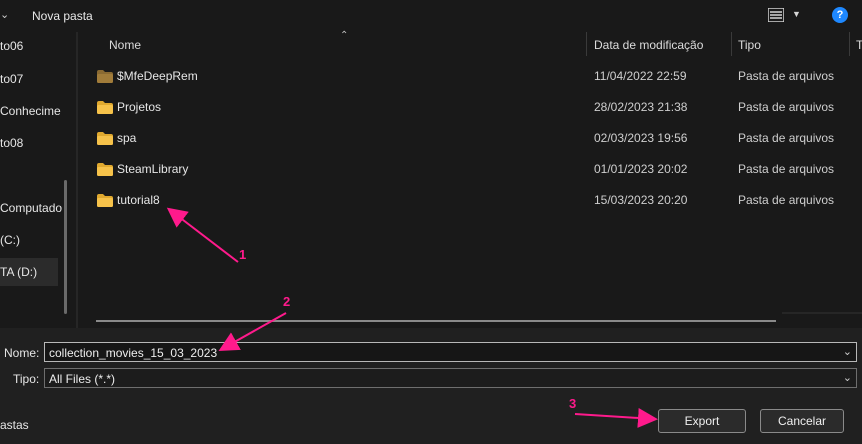 The width and height of the screenshot is (862, 444). Describe the element at coordinates (82, 379) in the screenshot. I see `file-type-value: All Files (*.*)` at that location.